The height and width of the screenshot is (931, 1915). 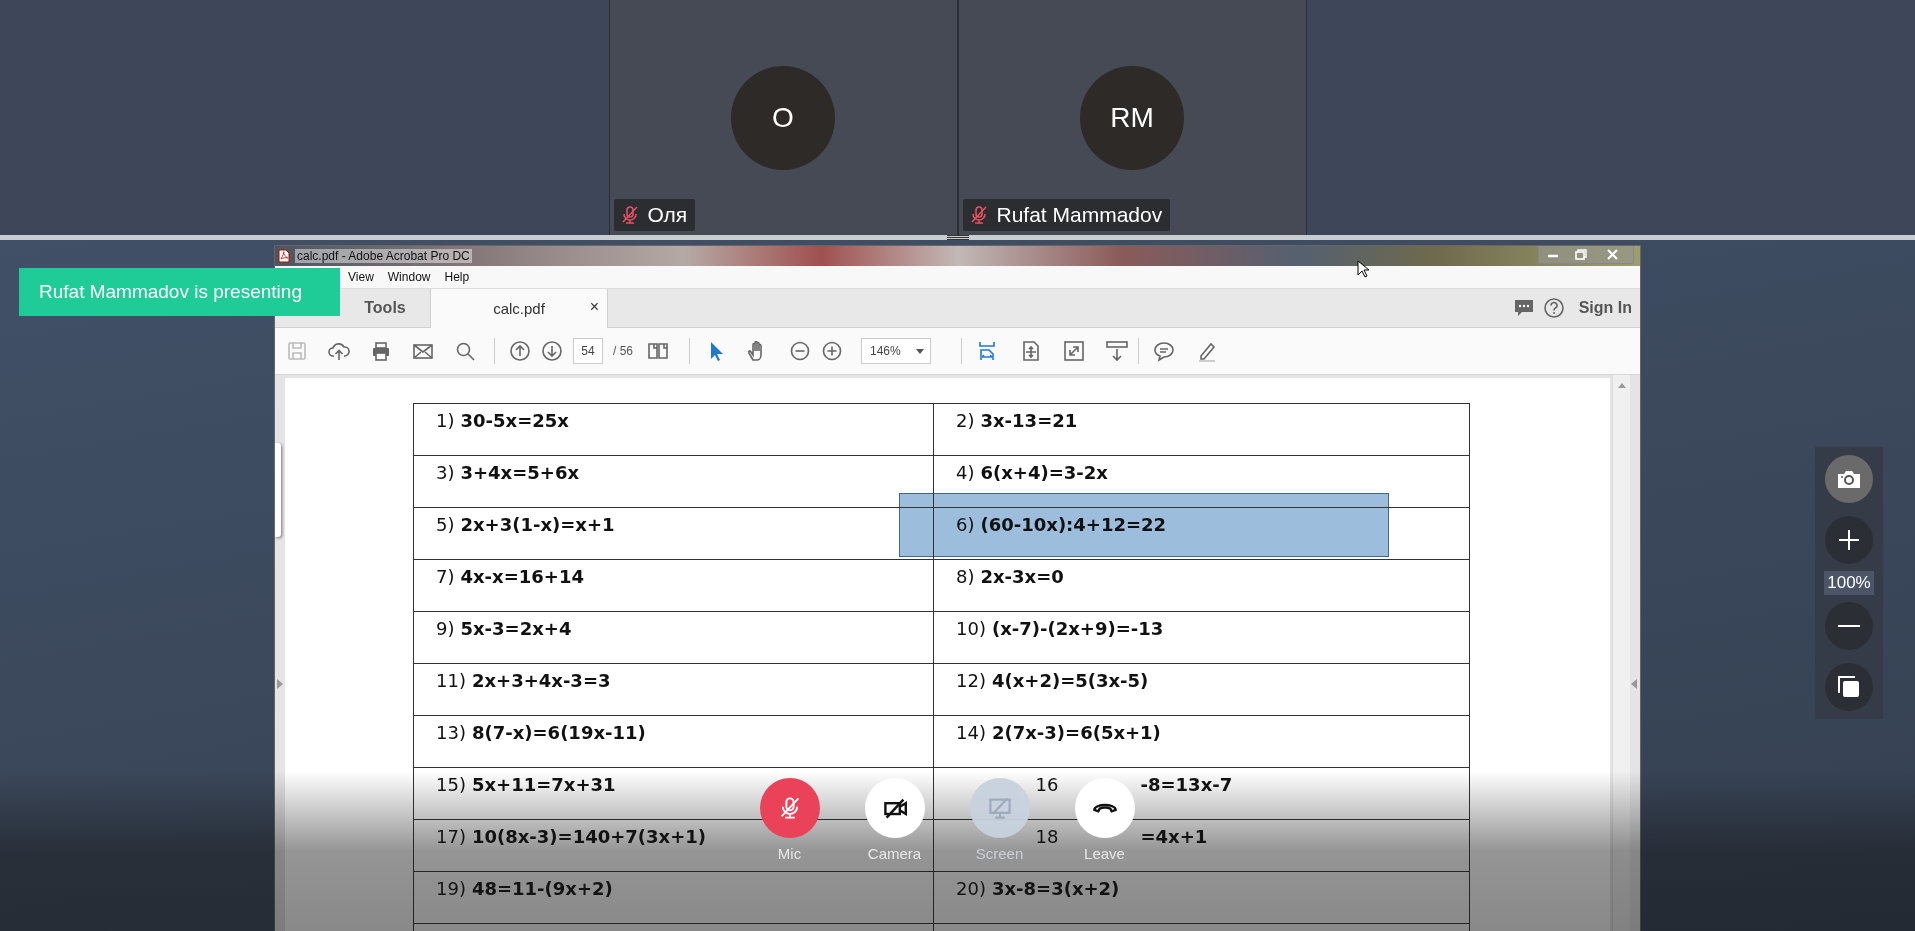 What do you see at coordinates (667, 215) in the screenshot?
I see `participant-name: Оля` at bounding box center [667, 215].